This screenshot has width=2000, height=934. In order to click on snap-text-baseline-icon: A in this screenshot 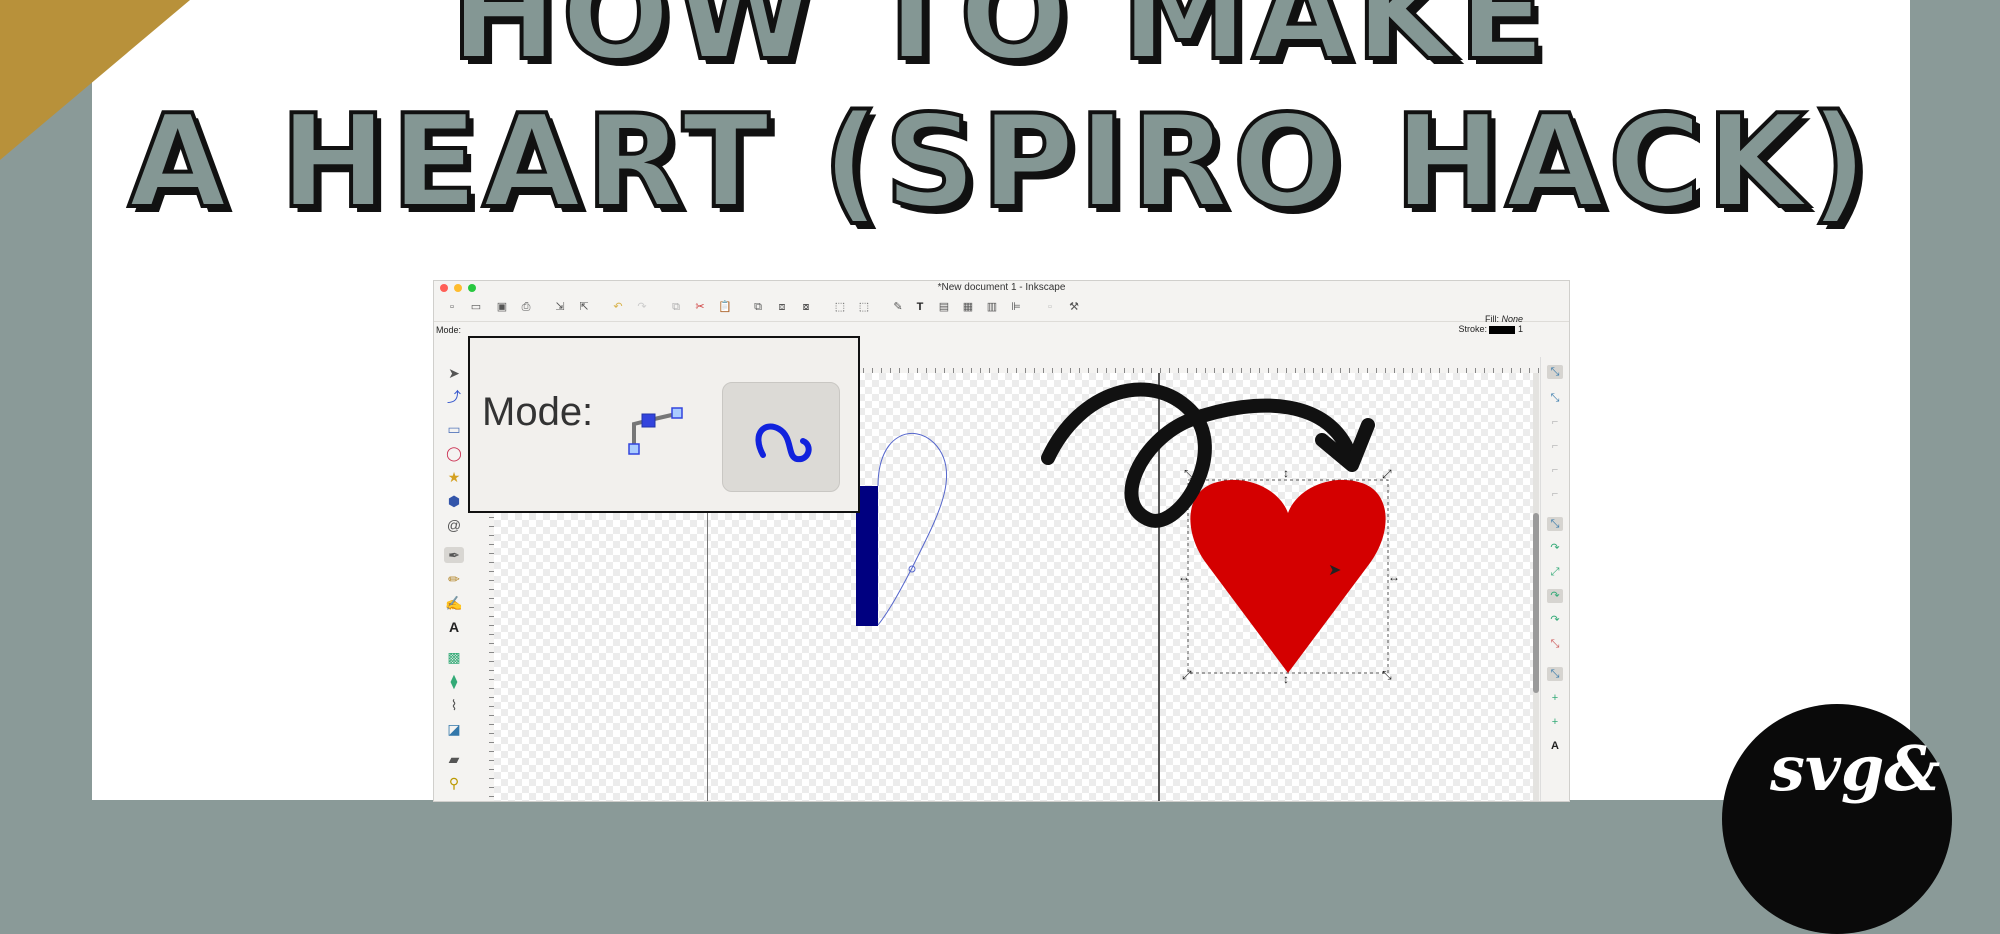, I will do `click(1555, 746)`.